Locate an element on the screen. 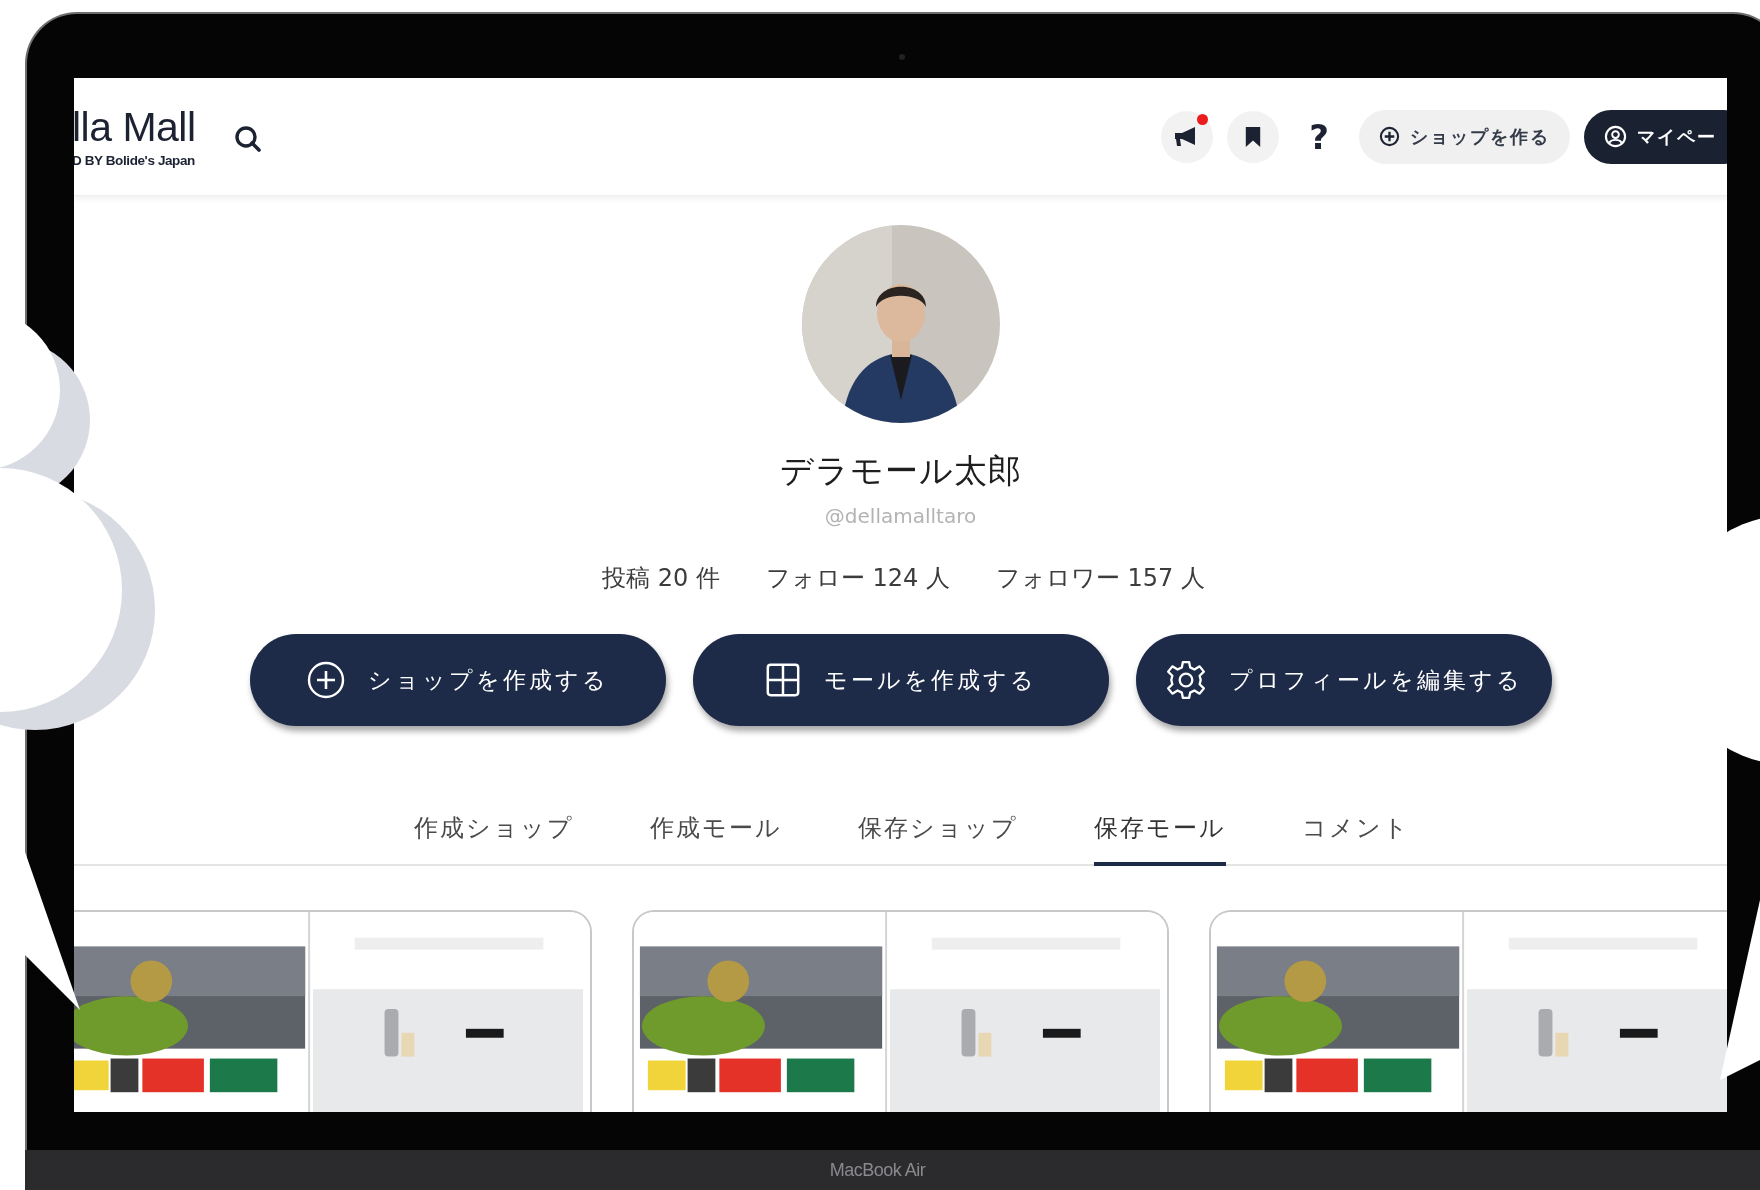 The image size is (1760, 1190). logo-title: lla Mall is located at coordinates (135, 127).